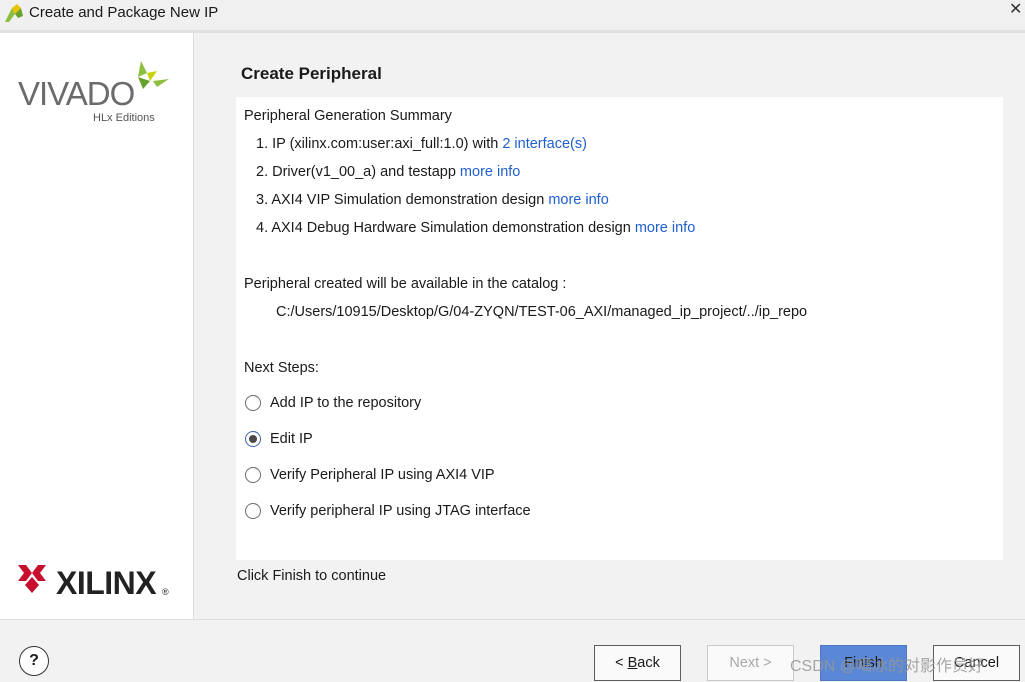 This screenshot has width=1025, height=682. Describe the element at coordinates (976, 663) in the screenshot. I see `cancel-button: Cancel` at that location.